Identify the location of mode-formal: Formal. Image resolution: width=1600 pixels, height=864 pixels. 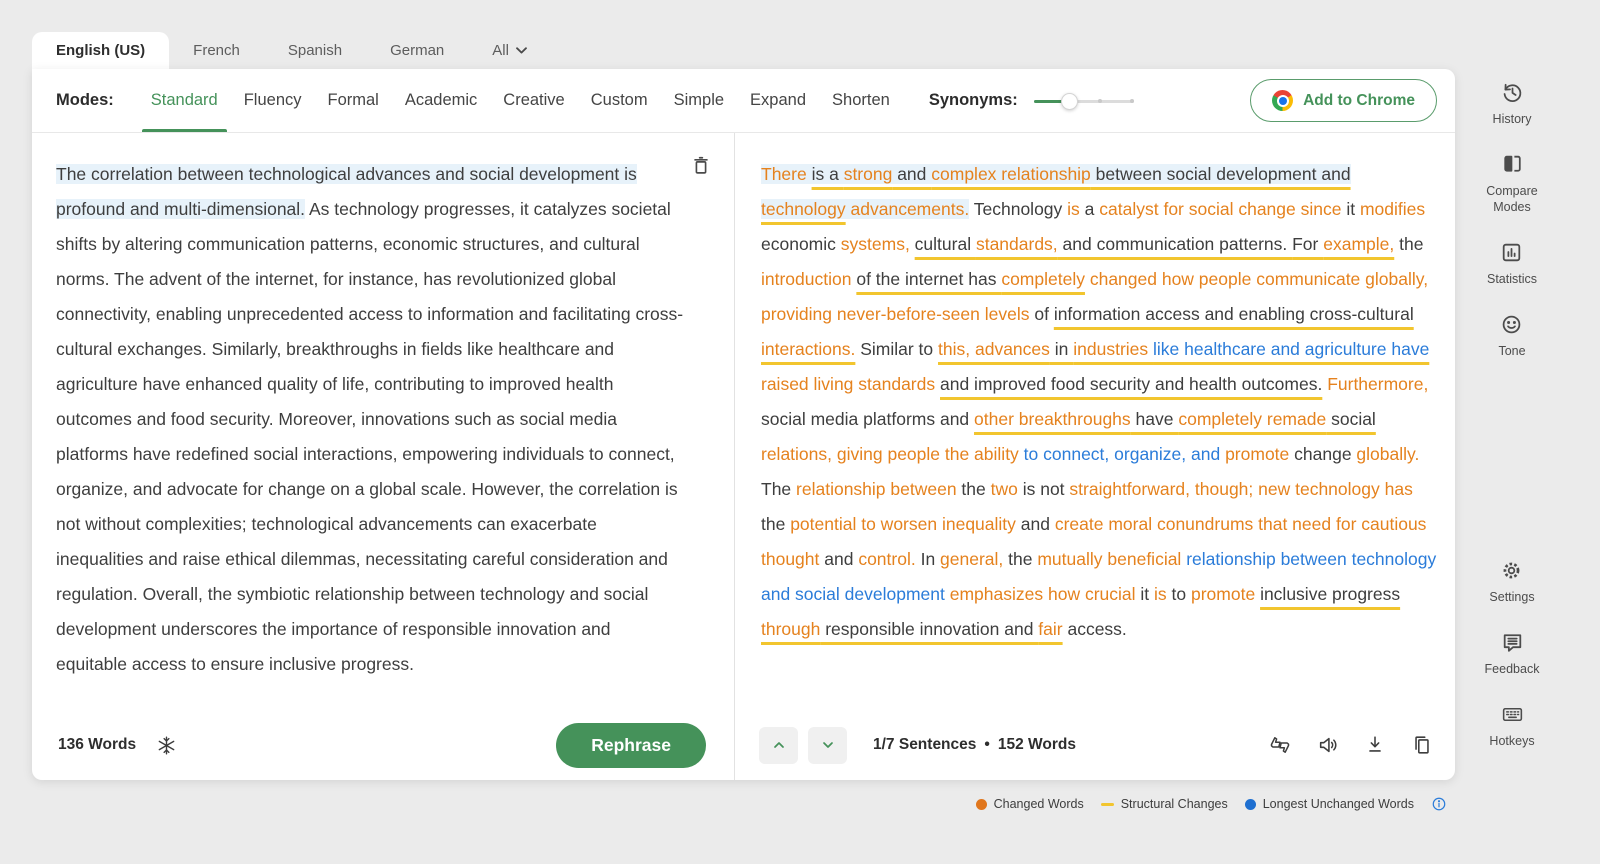
(353, 100).